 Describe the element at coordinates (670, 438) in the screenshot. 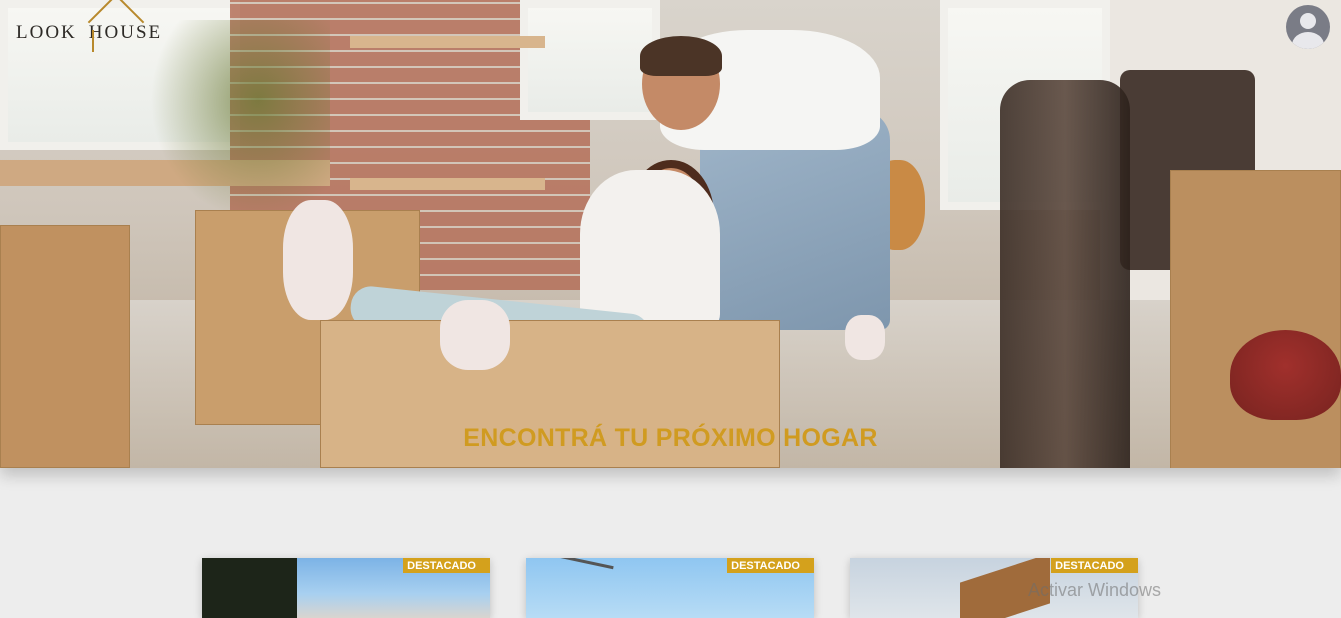

I see `hero-title: ENCONTRÁ TU PRÓXIMO HOGAR` at that location.